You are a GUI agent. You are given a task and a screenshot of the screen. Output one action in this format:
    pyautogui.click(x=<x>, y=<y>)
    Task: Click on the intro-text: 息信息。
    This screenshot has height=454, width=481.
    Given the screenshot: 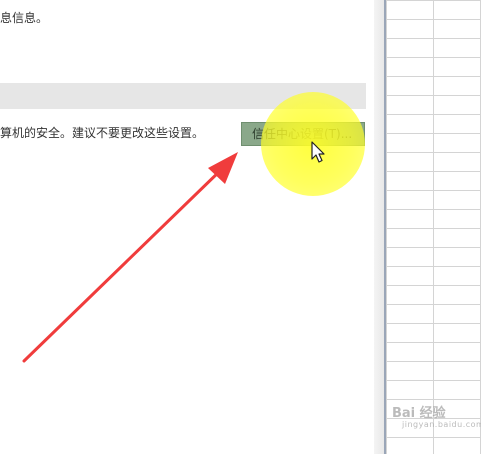 What is the action you would take?
    pyautogui.click(x=24, y=18)
    